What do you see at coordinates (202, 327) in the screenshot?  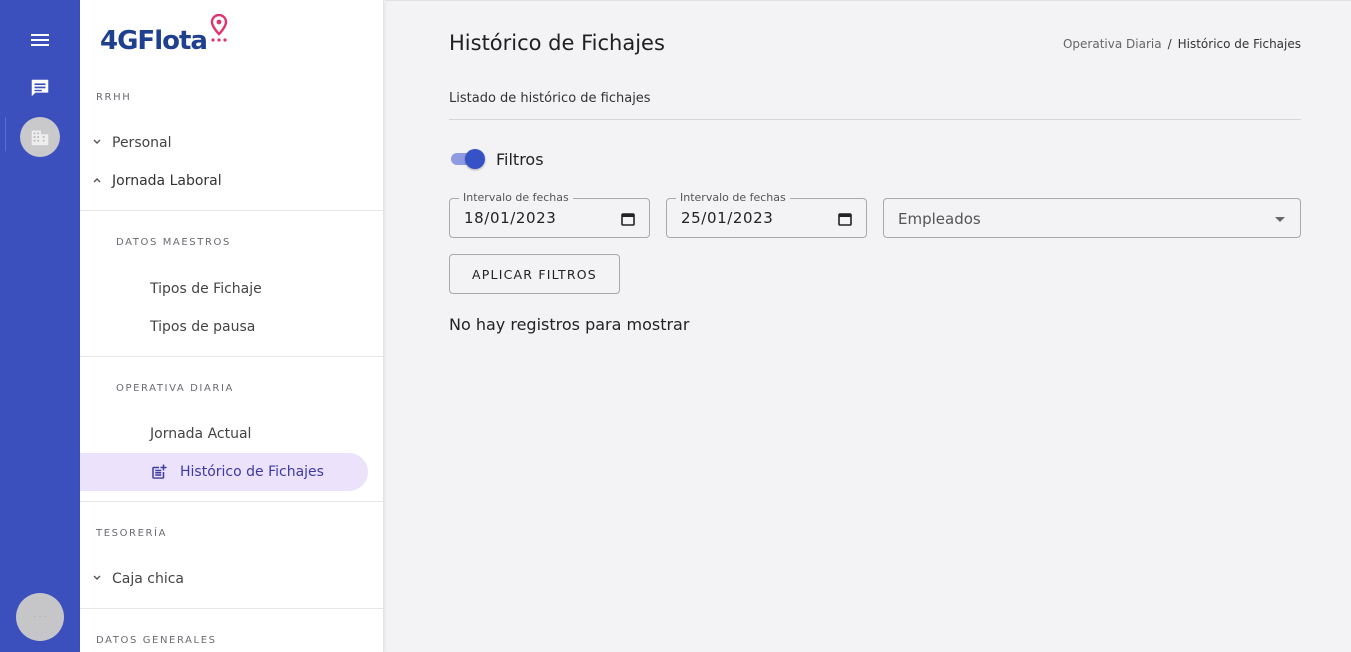 I see `sidebar-item-tipos-de-pausa: Tipos de pausa` at bounding box center [202, 327].